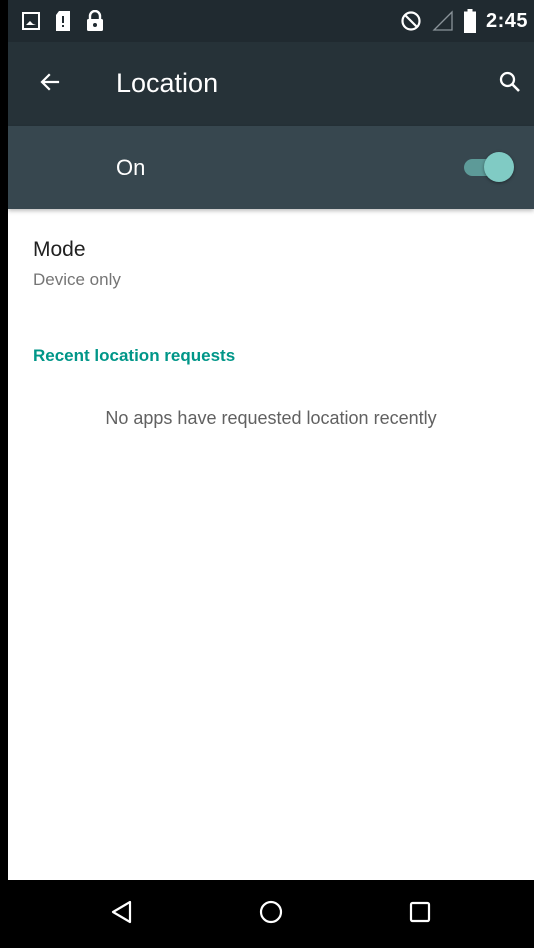 The height and width of the screenshot is (948, 534). Describe the element at coordinates (167, 83) in the screenshot. I see `page-title: Location` at that location.